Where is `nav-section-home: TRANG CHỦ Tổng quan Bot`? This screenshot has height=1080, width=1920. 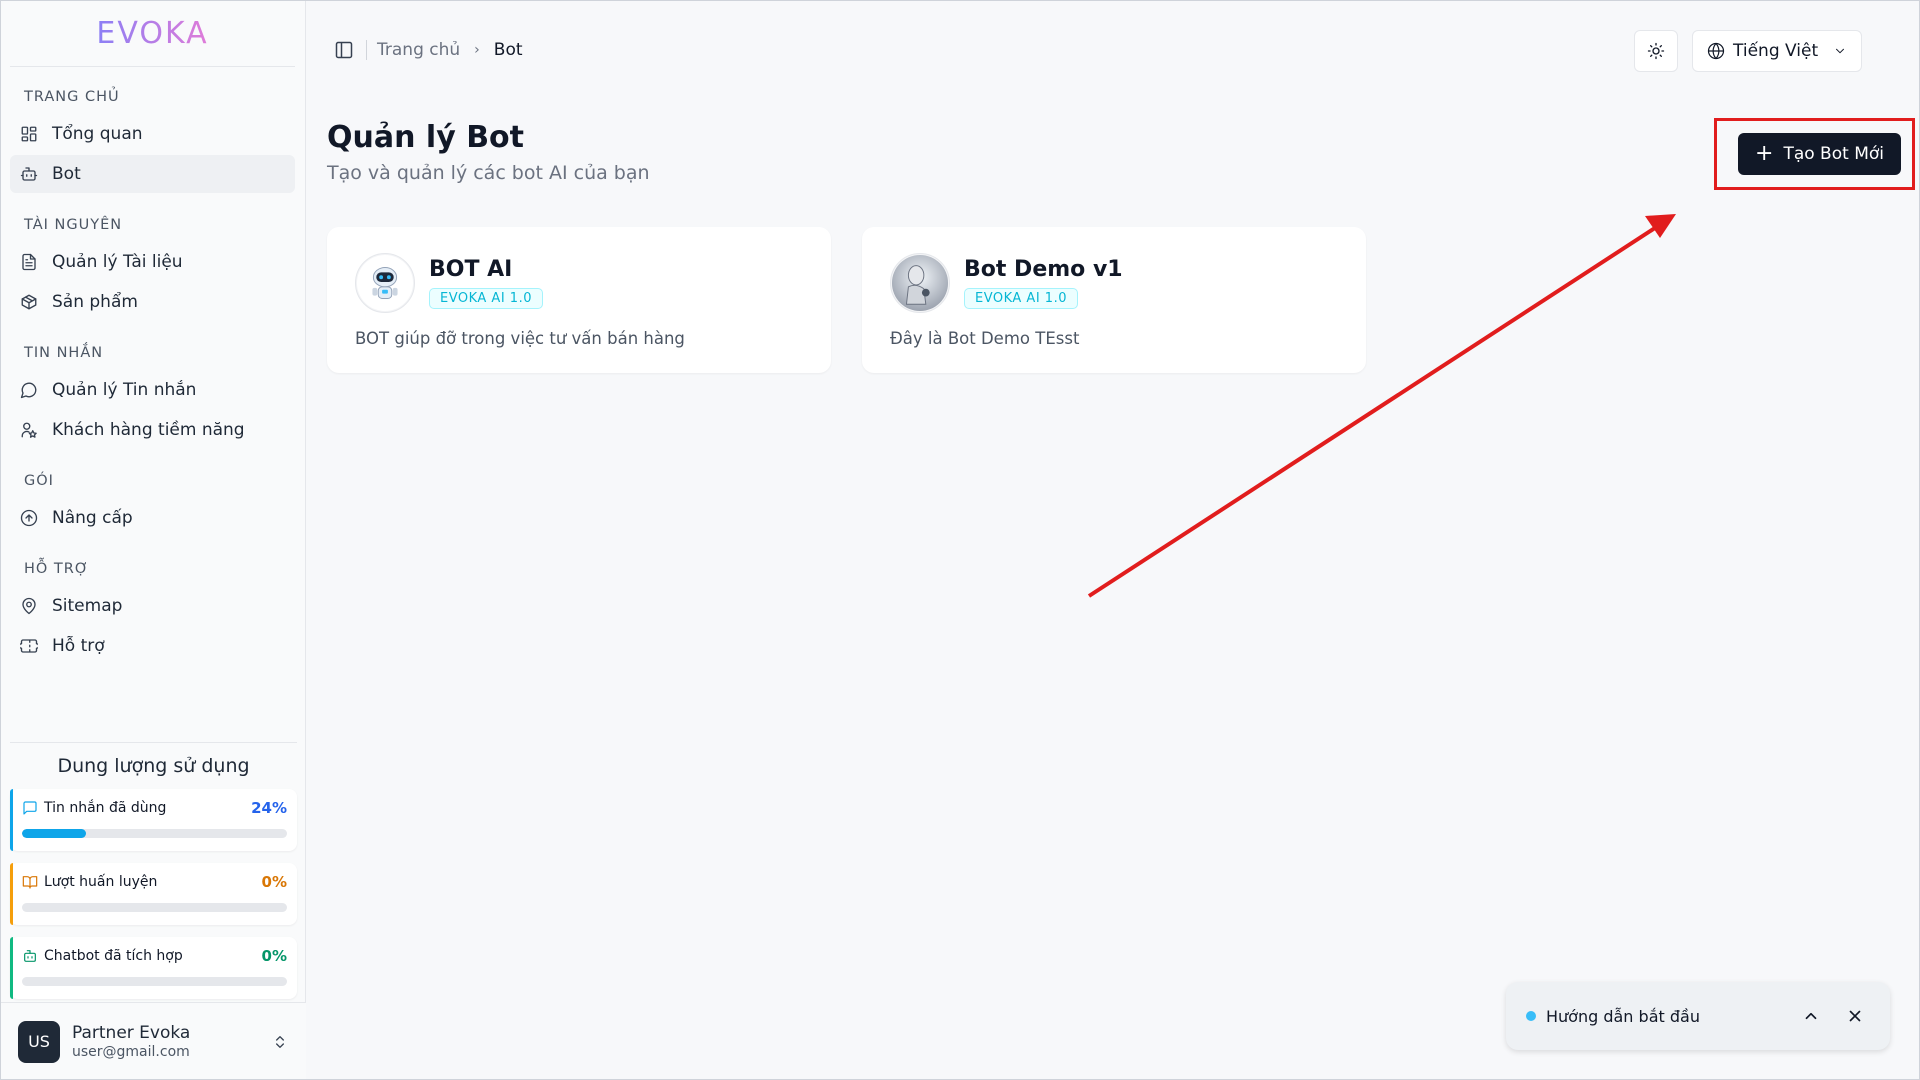 nav-section-home: TRANG CHỦ Tổng quan Bot is located at coordinates (152, 130).